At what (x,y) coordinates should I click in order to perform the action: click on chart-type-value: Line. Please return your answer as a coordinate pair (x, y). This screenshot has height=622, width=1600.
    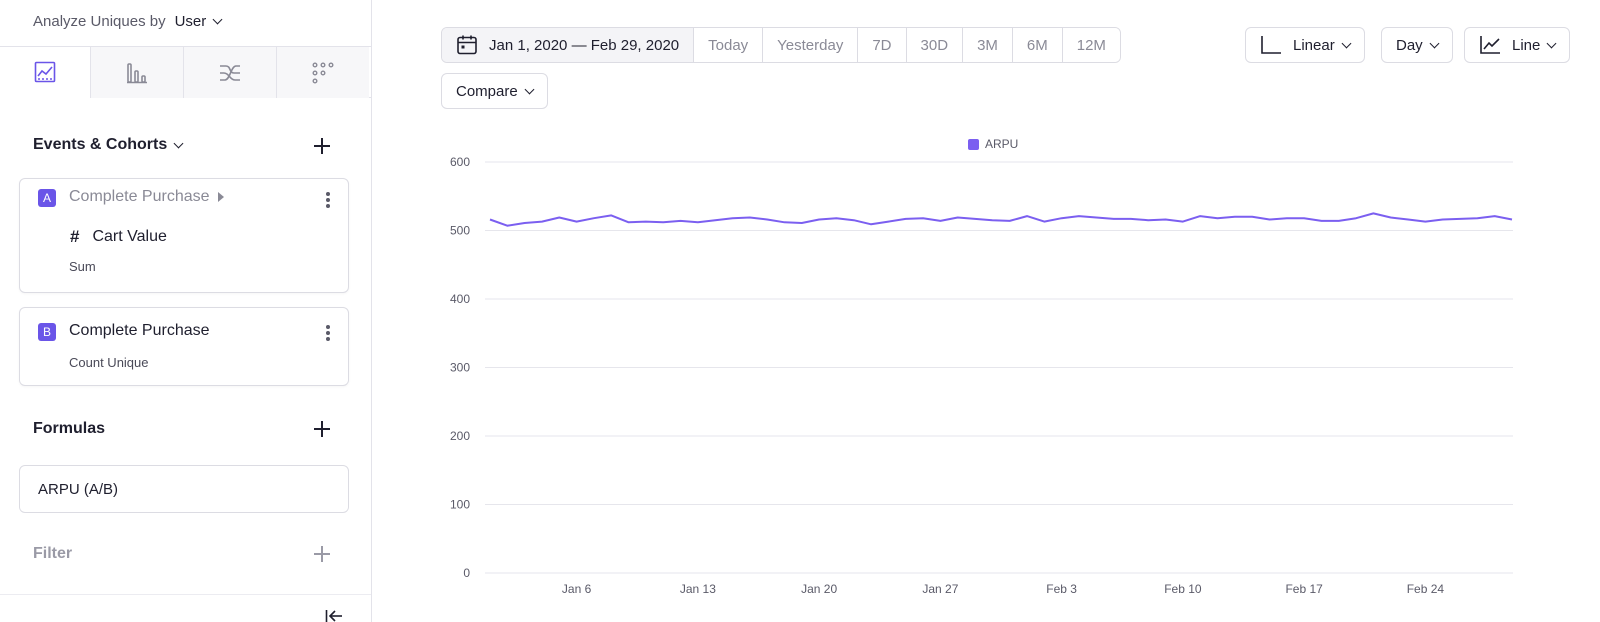
    Looking at the image, I should click on (1526, 45).